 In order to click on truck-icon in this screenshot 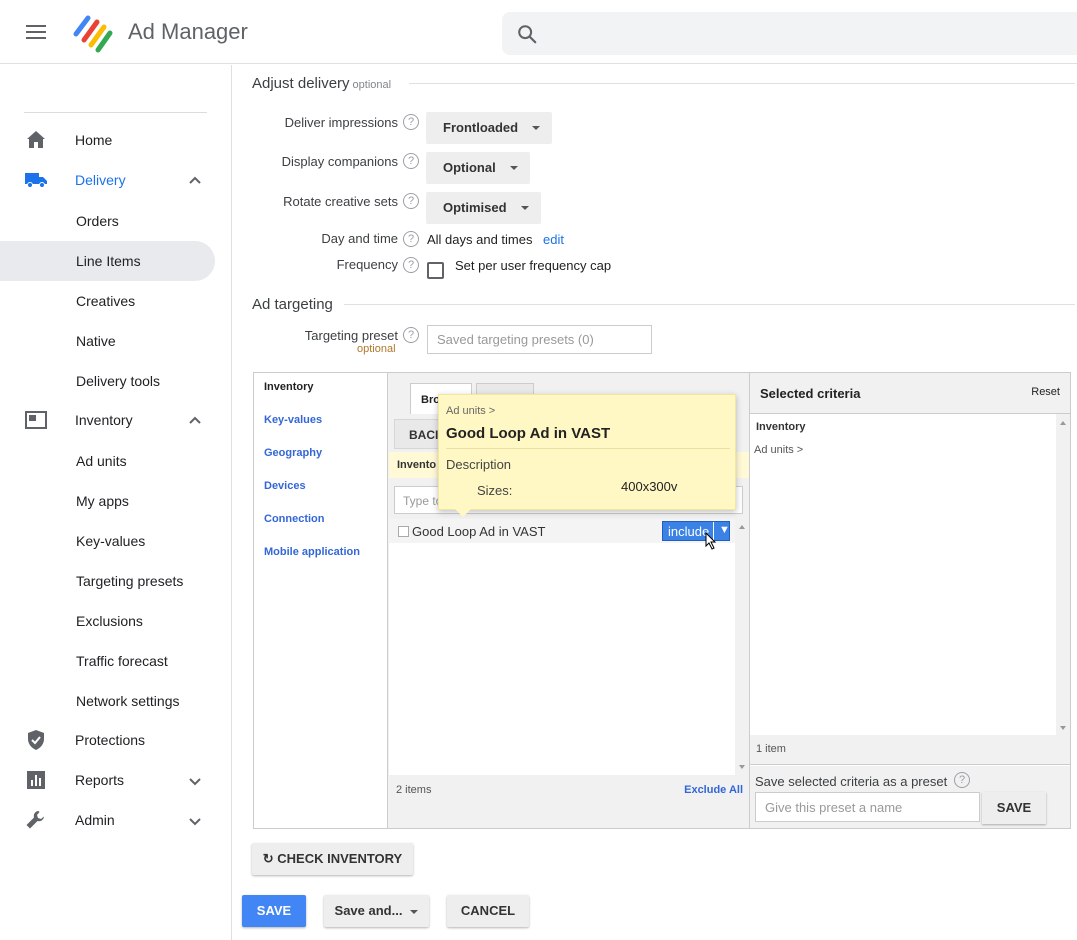, I will do `click(36, 180)`.